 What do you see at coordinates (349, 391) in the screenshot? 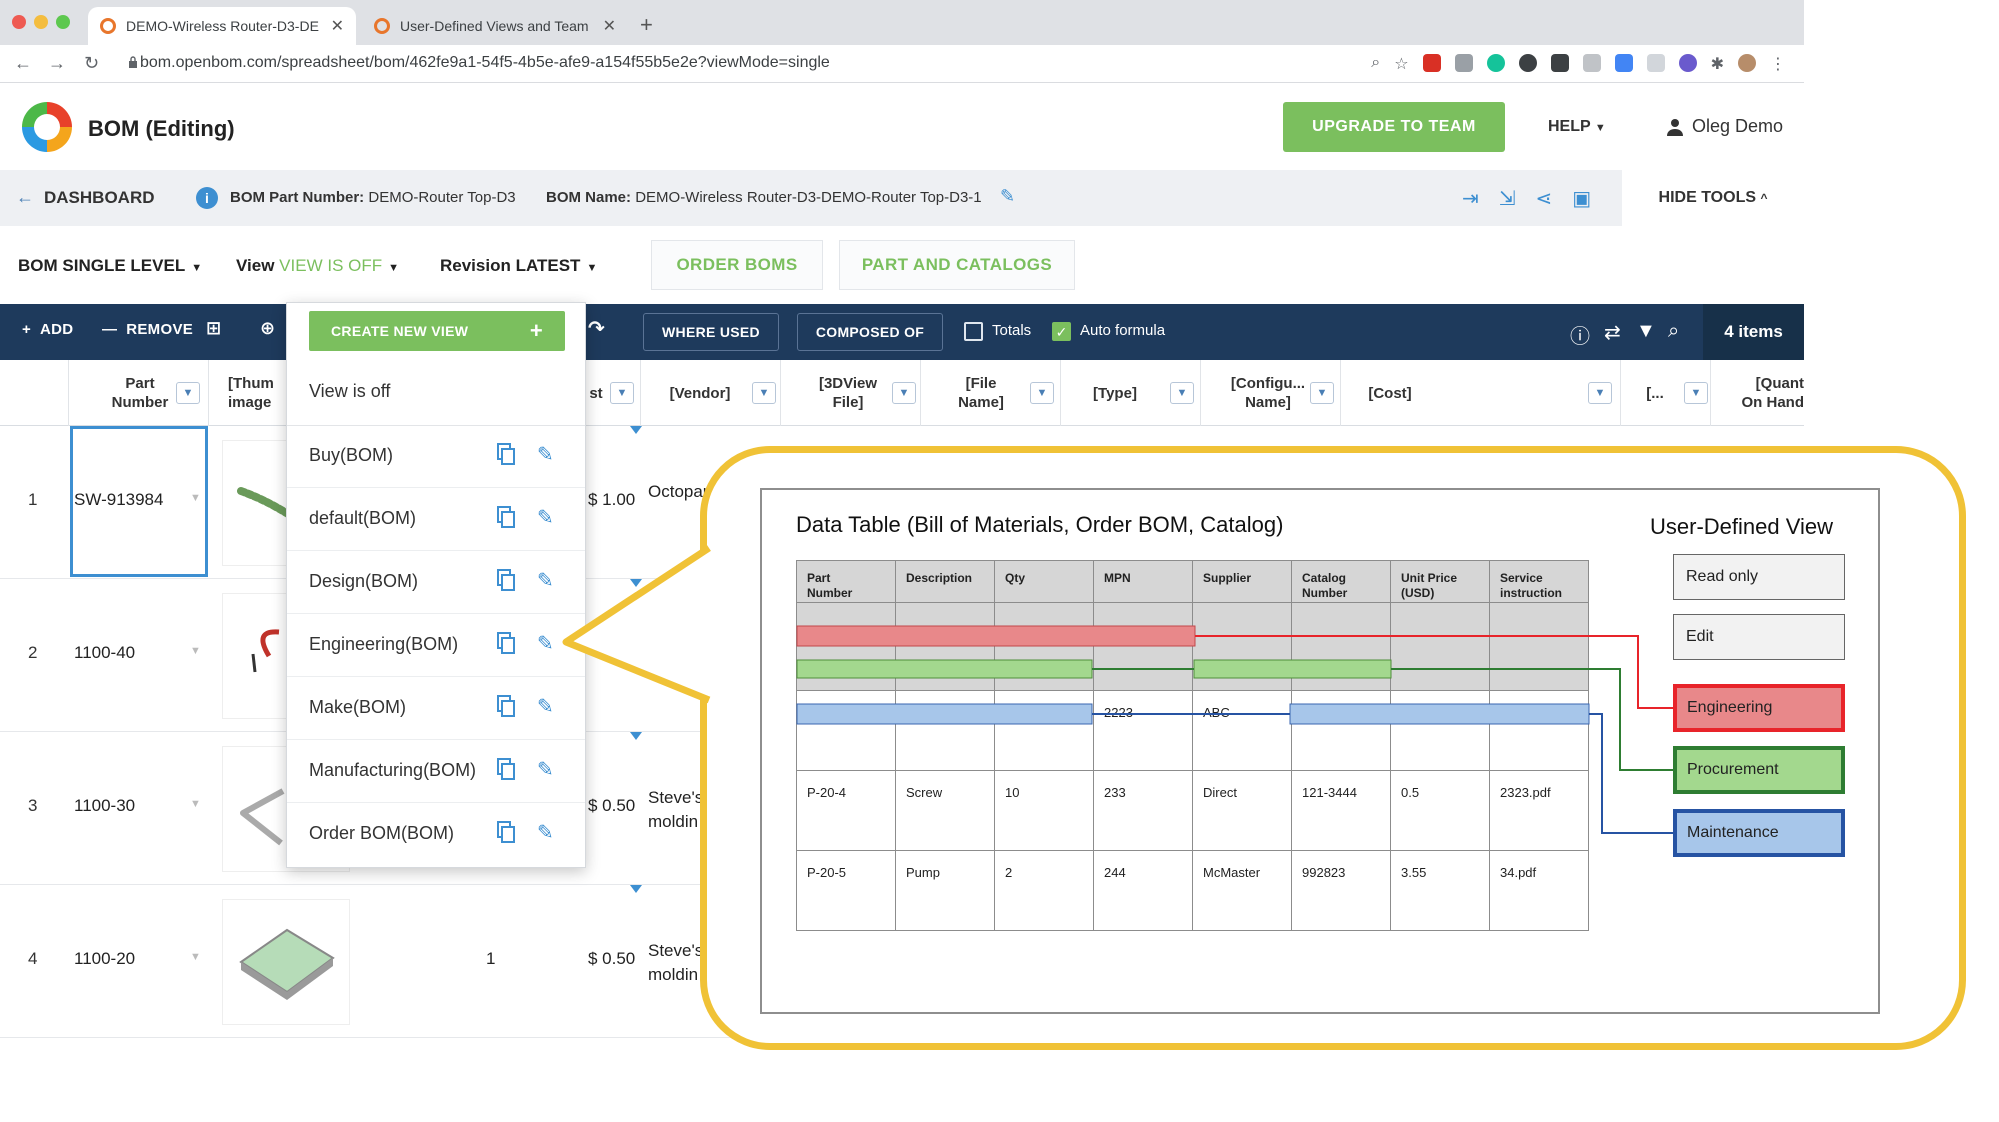
I see `view-is-off-option: View is off` at bounding box center [349, 391].